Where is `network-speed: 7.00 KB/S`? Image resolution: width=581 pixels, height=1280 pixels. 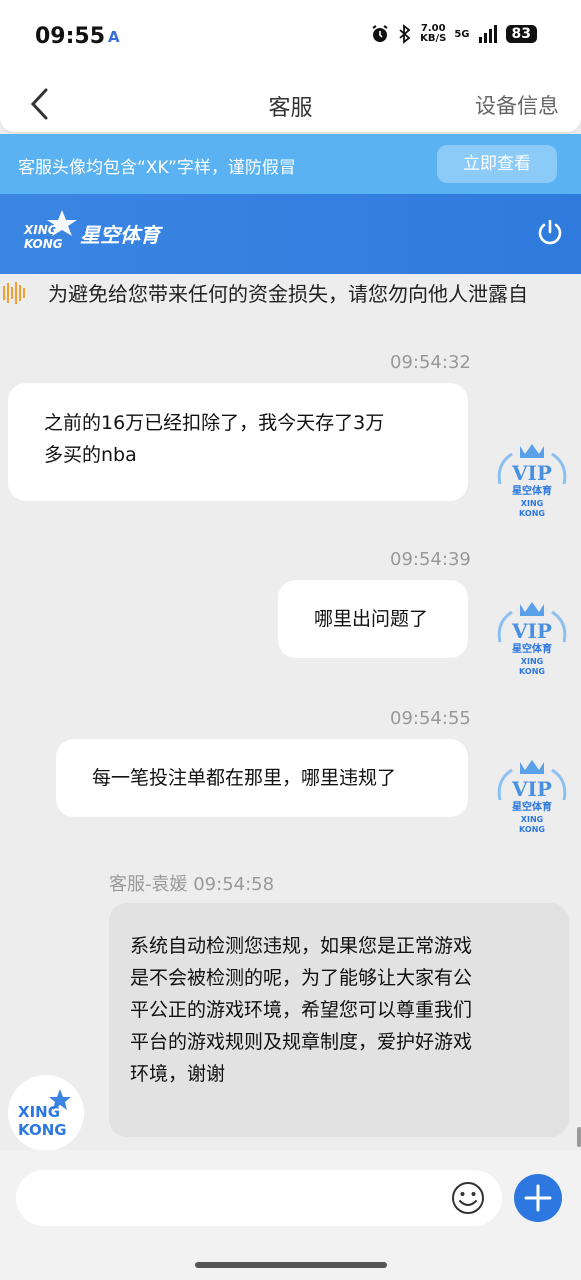 network-speed: 7.00 KB/S is located at coordinates (433, 33).